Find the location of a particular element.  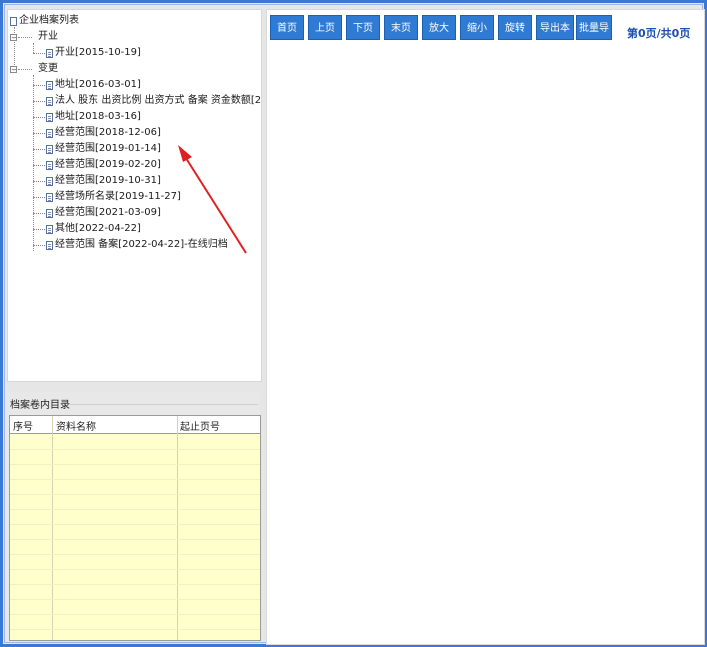

tree-root: 企业档案列表 is located at coordinates (44, 21).